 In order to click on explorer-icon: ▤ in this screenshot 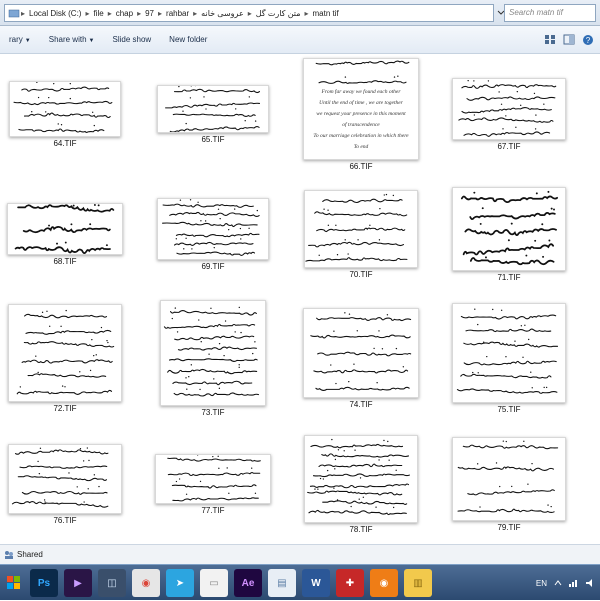, I will do `click(281, 583)`.